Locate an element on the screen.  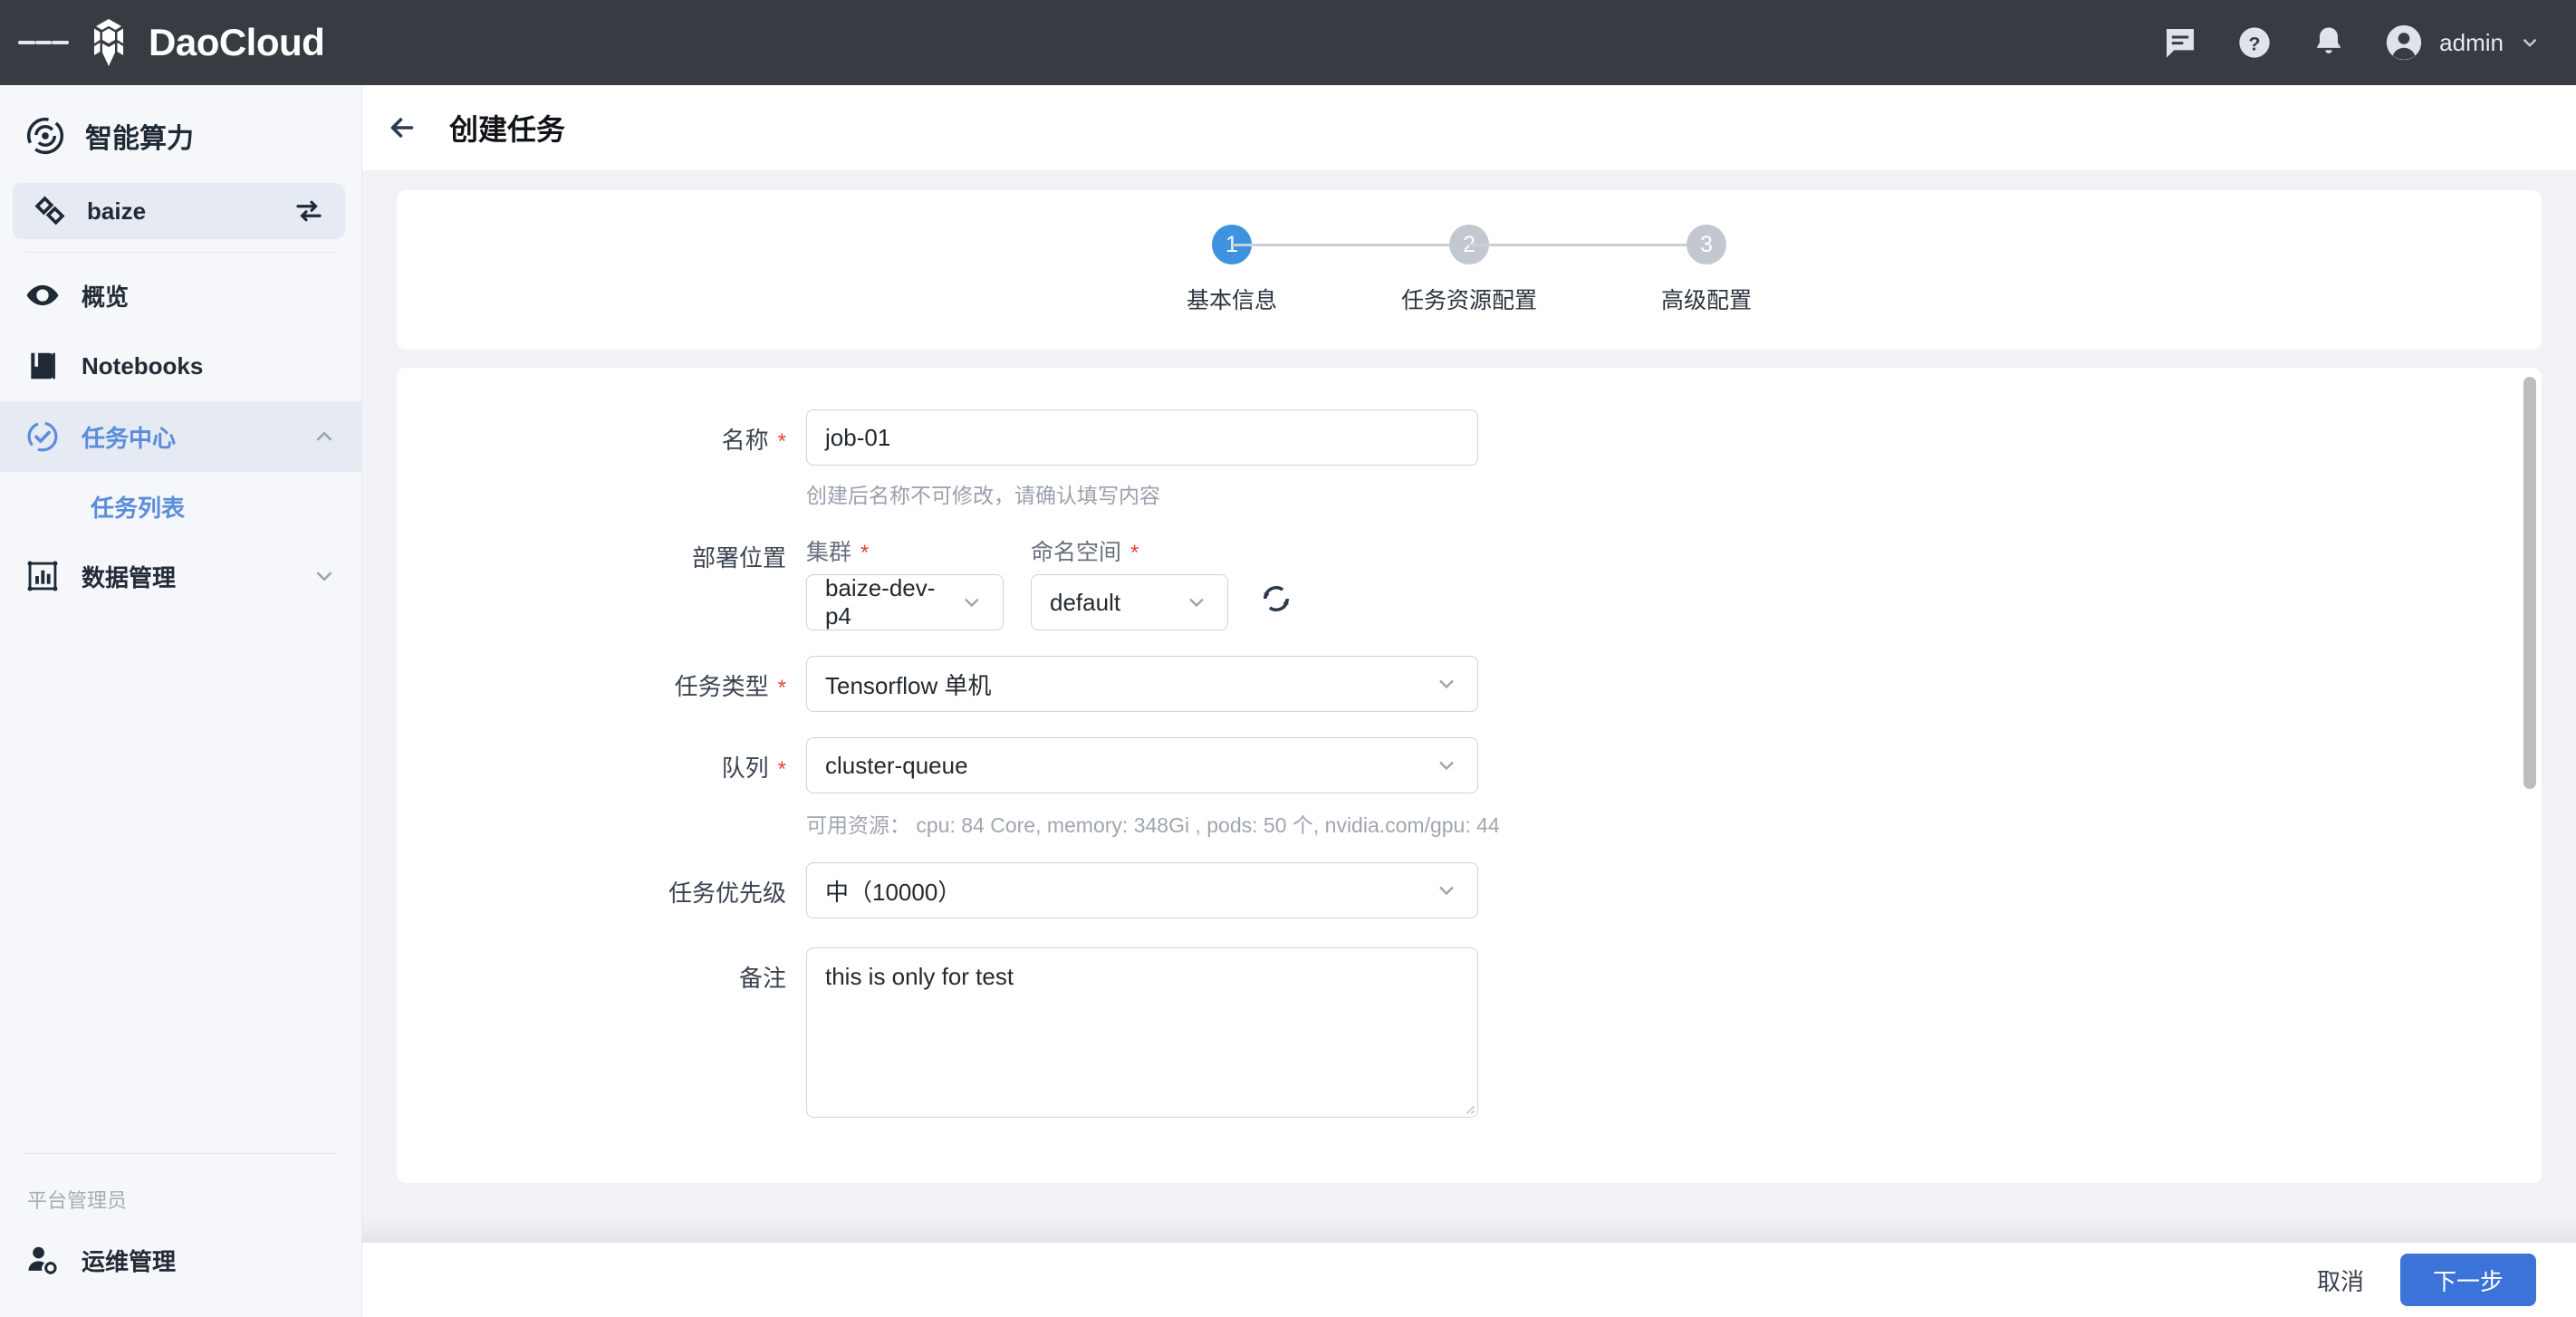
chat-icon is located at coordinates (2180, 42).